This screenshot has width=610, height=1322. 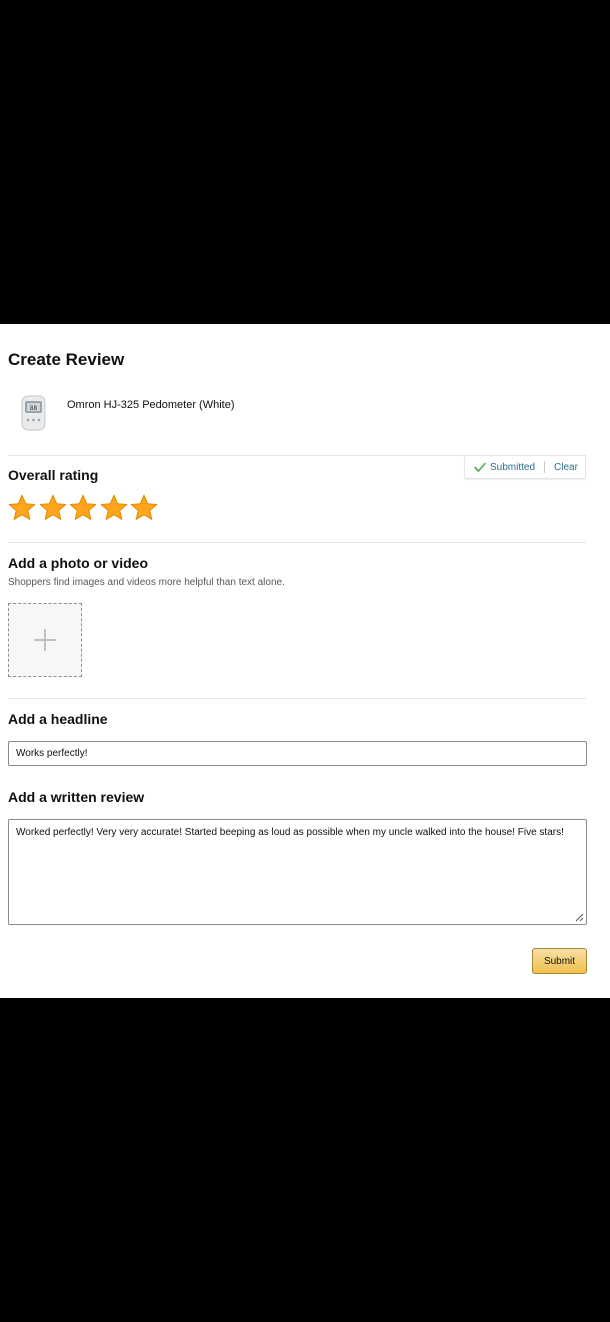 I want to click on status-divider, so click(x=545, y=467).